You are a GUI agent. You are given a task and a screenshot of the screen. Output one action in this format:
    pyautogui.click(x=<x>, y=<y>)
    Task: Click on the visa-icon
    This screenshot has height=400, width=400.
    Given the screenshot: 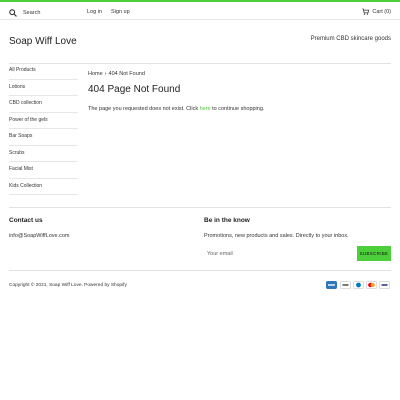 What is the action you would take?
    pyautogui.click(x=384, y=285)
    